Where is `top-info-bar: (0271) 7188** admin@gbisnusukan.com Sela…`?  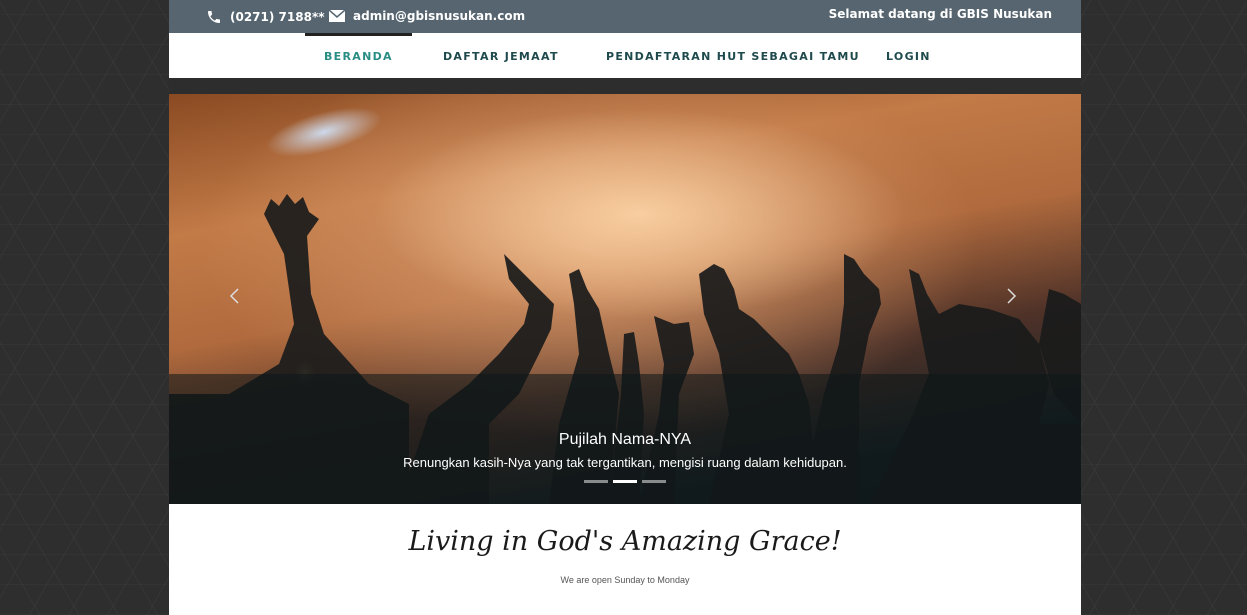
top-info-bar: (0271) 7188** admin@gbisnusukan.com Sela… is located at coordinates (625, 16).